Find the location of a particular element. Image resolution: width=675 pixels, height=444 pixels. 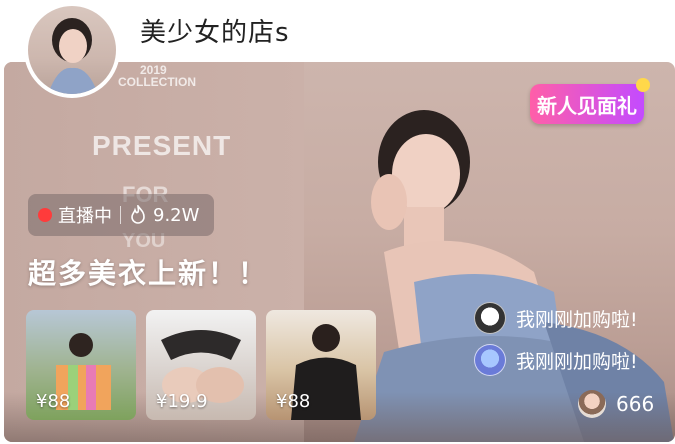

product-card: ¥19.9 is located at coordinates (201, 365).